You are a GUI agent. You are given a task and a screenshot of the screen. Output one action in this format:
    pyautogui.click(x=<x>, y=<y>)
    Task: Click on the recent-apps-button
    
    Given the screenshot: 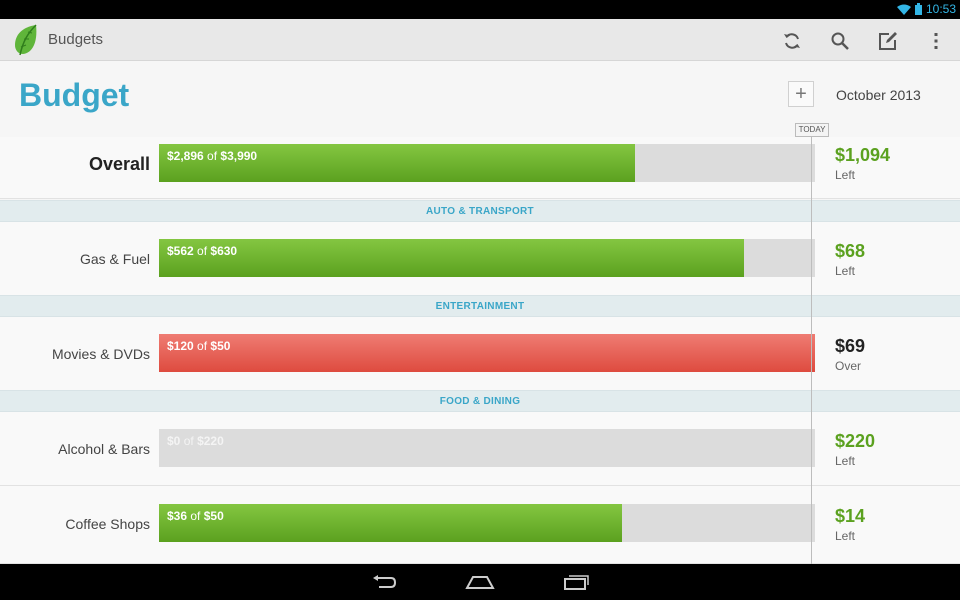 What is the action you would take?
    pyautogui.click(x=576, y=582)
    